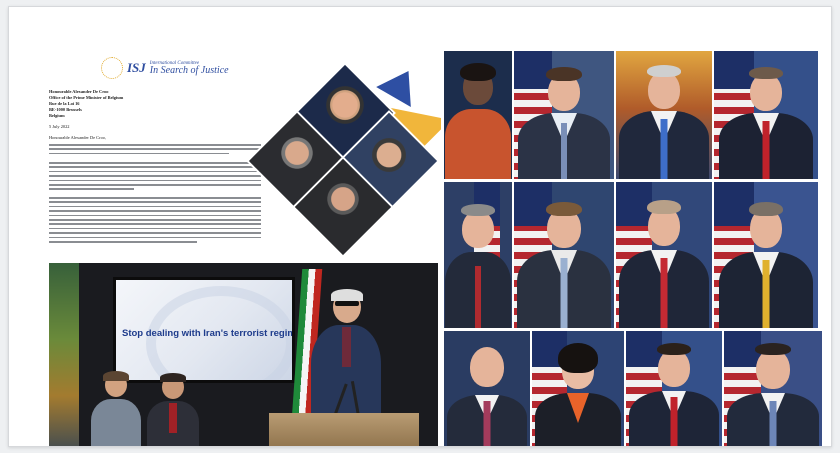 This screenshot has height=453, width=840. Describe the element at coordinates (344, 429) in the screenshot. I see `podium` at that location.